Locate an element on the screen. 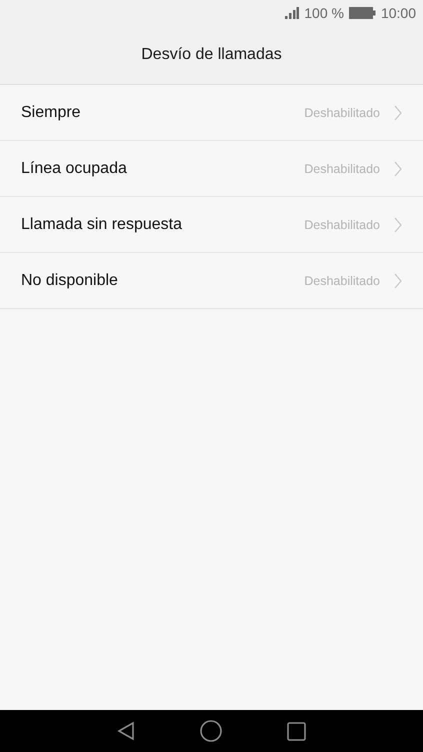 This screenshot has height=752, width=423. row-label: No disponible is located at coordinates (70, 281).